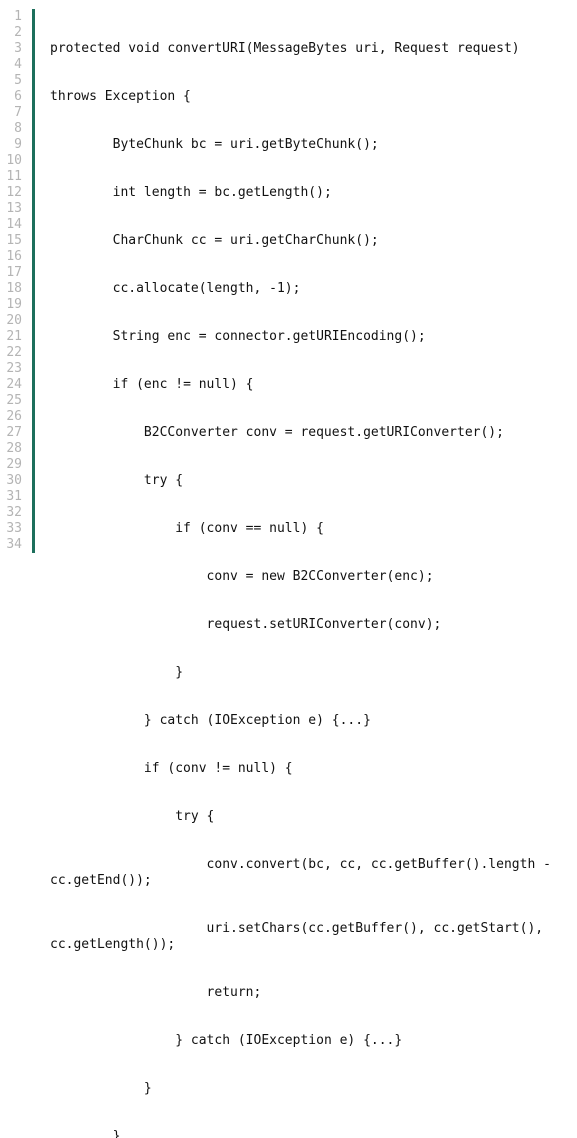 Image resolution: width=577 pixels, height=1138 pixels. Describe the element at coordinates (17, 97) in the screenshot. I see `line-number: 6` at that location.